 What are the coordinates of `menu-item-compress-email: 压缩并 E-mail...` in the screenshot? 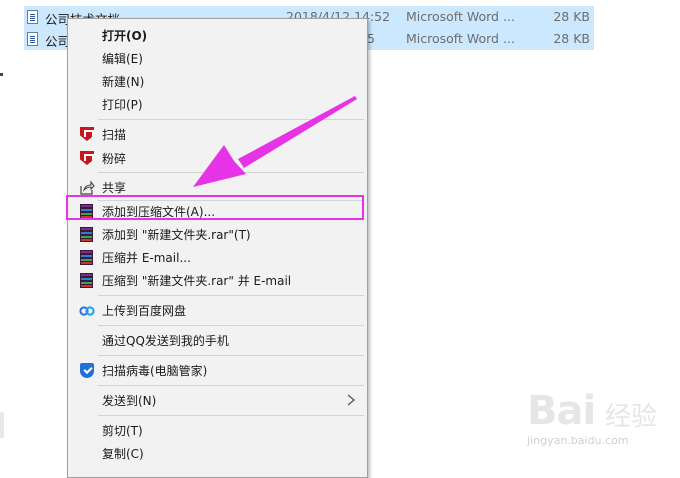 It's located at (217, 257).